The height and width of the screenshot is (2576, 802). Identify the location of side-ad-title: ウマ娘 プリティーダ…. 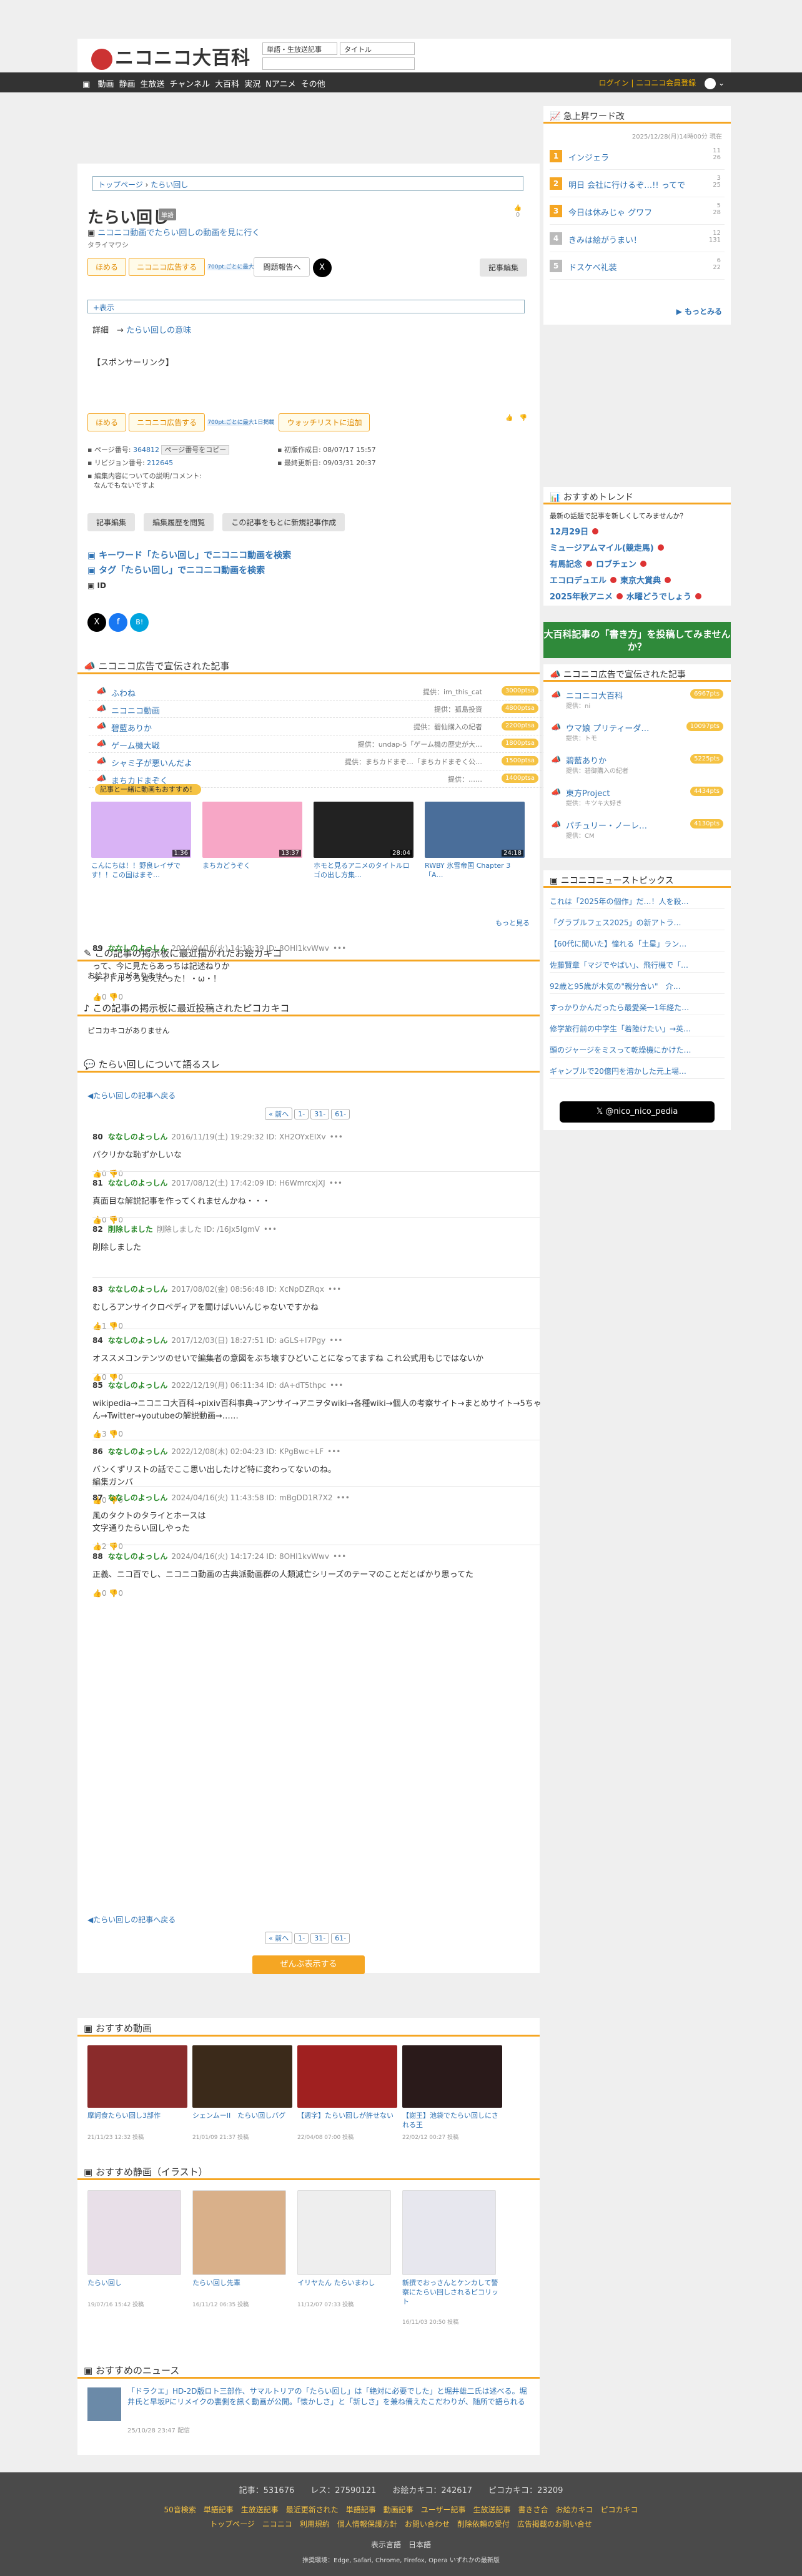
(619, 728).